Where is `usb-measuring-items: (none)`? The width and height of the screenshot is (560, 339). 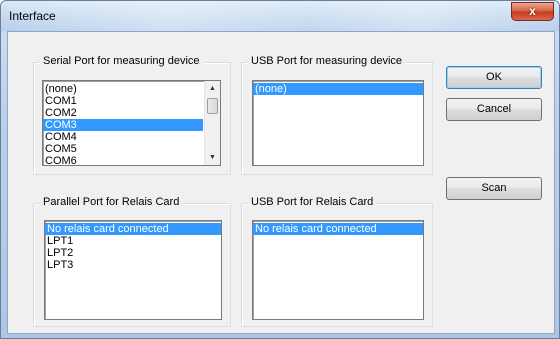
usb-measuring-items: (none) is located at coordinates (338, 88).